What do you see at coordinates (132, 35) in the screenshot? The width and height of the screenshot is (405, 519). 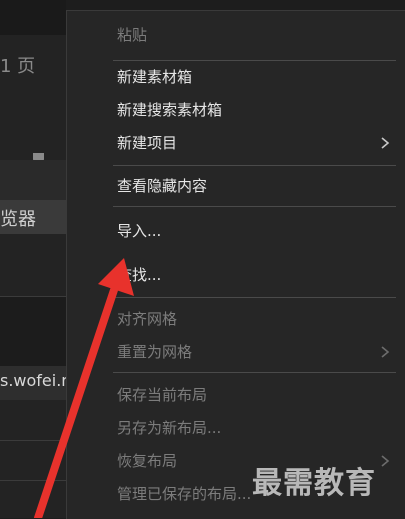 I see `menu-item-label: 粘贴` at bounding box center [132, 35].